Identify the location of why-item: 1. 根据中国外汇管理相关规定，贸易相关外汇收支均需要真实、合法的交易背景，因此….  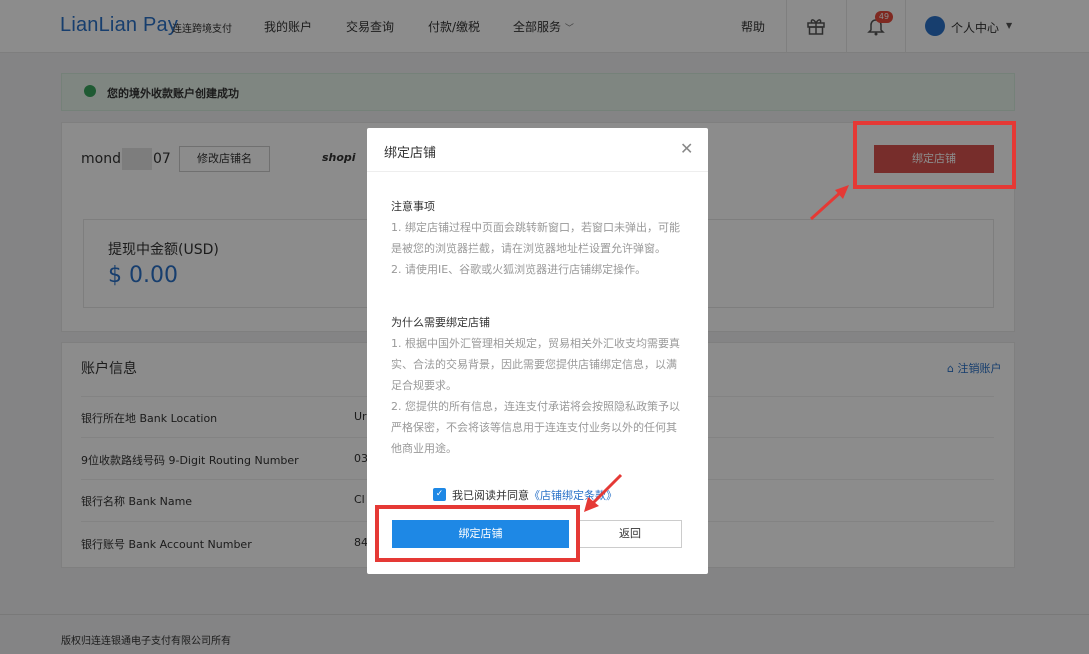
(535, 364).